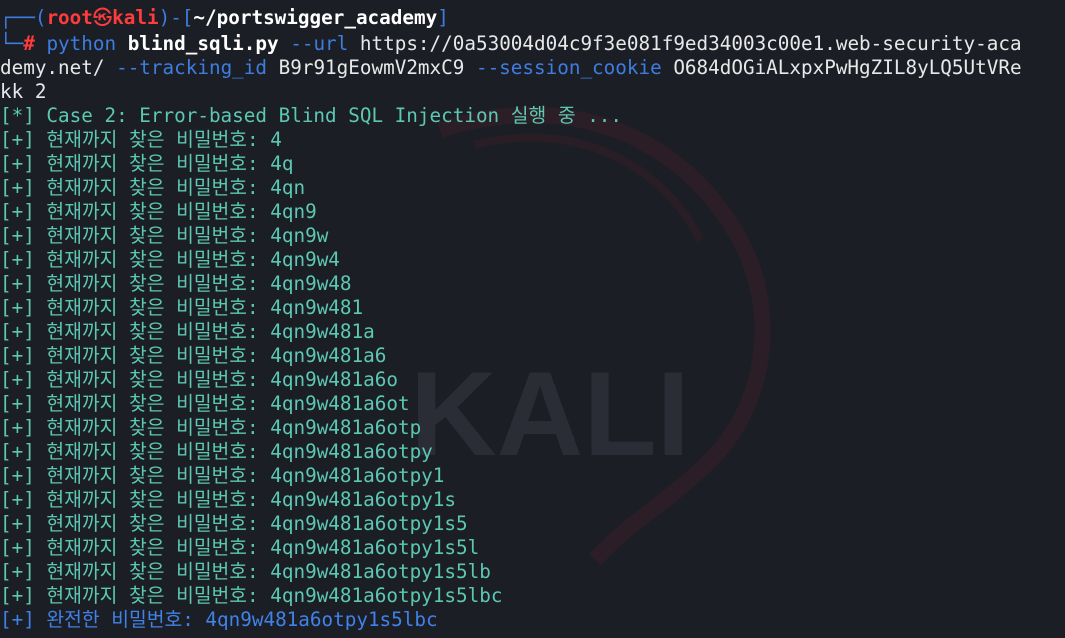  I want to click on progress-line: [+] 현재까지 찾은 비밀번호: 4qn9w481, so click(181, 308).